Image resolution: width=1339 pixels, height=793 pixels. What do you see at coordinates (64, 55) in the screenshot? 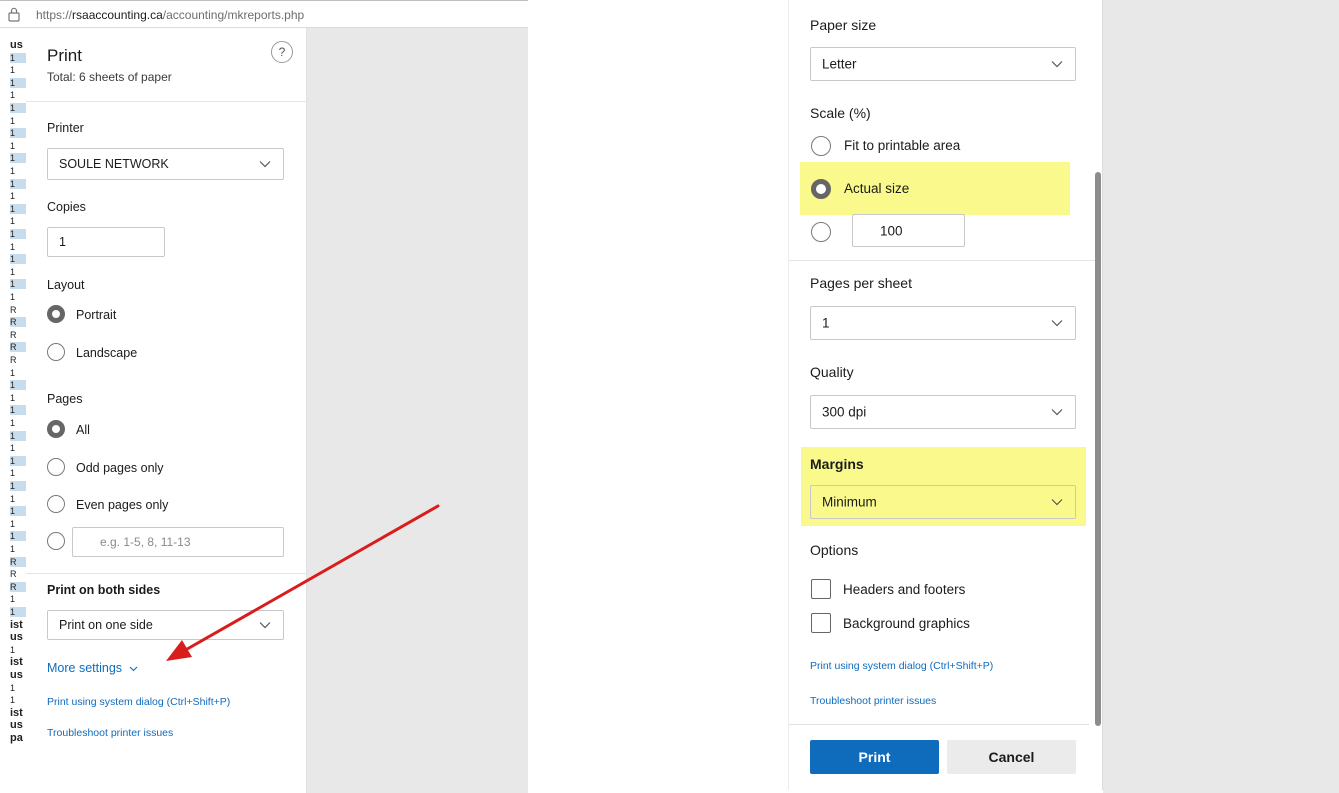
I see `print-title: Print` at bounding box center [64, 55].